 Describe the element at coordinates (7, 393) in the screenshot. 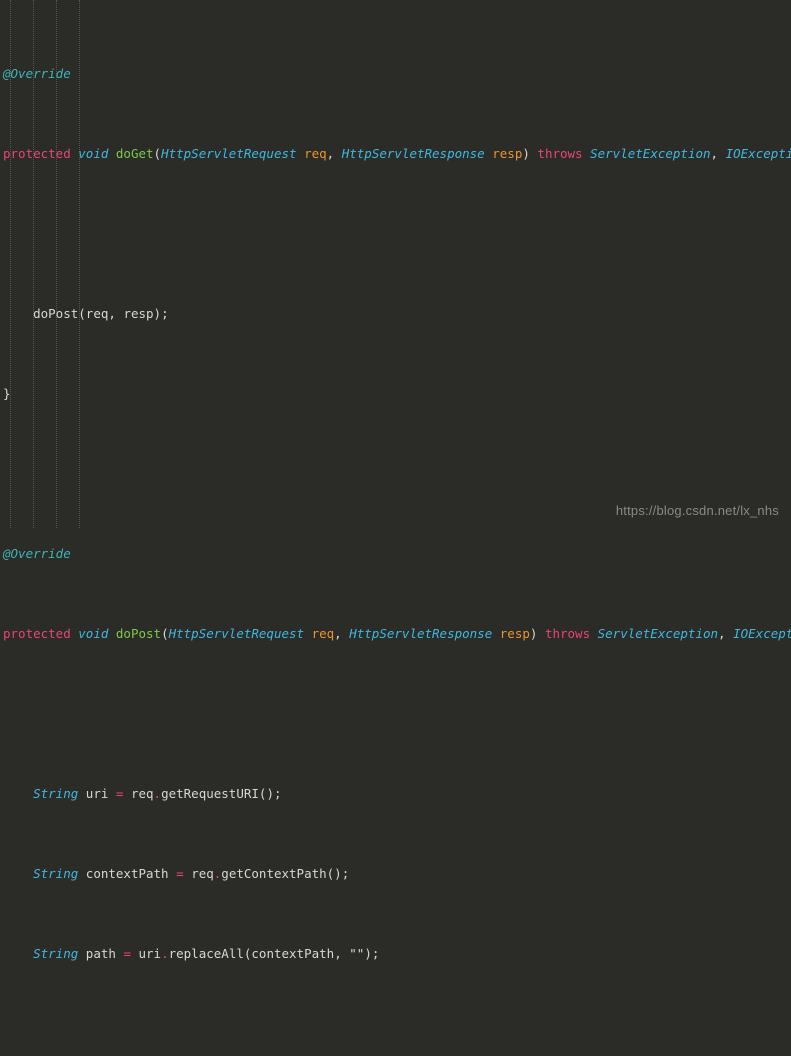

I see `closing-brace: }` at that location.